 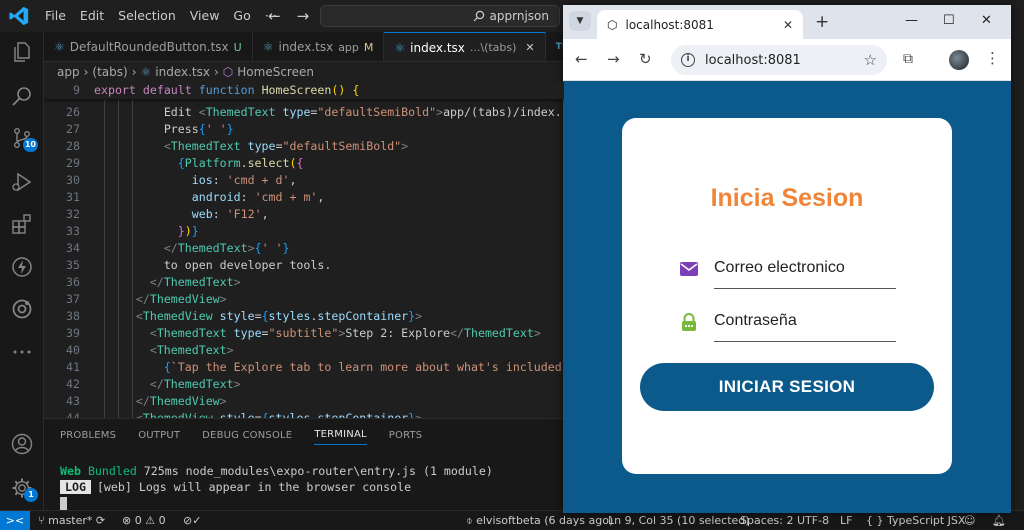 I want to click on code-line: 40 <ThemedText>, so click(x=304, y=350).